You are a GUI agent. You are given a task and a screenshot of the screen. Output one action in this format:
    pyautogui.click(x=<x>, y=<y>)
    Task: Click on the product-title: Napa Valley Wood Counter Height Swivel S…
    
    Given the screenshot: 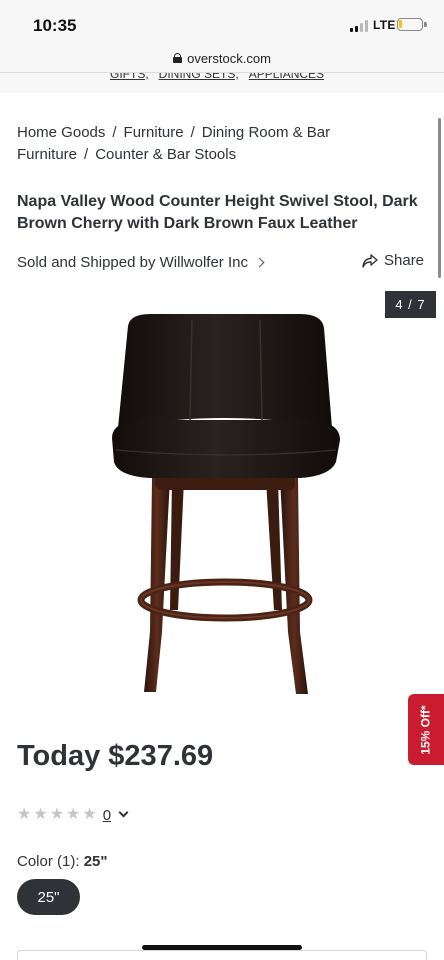 What is the action you would take?
    pyautogui.click(x=217, y=212)
    